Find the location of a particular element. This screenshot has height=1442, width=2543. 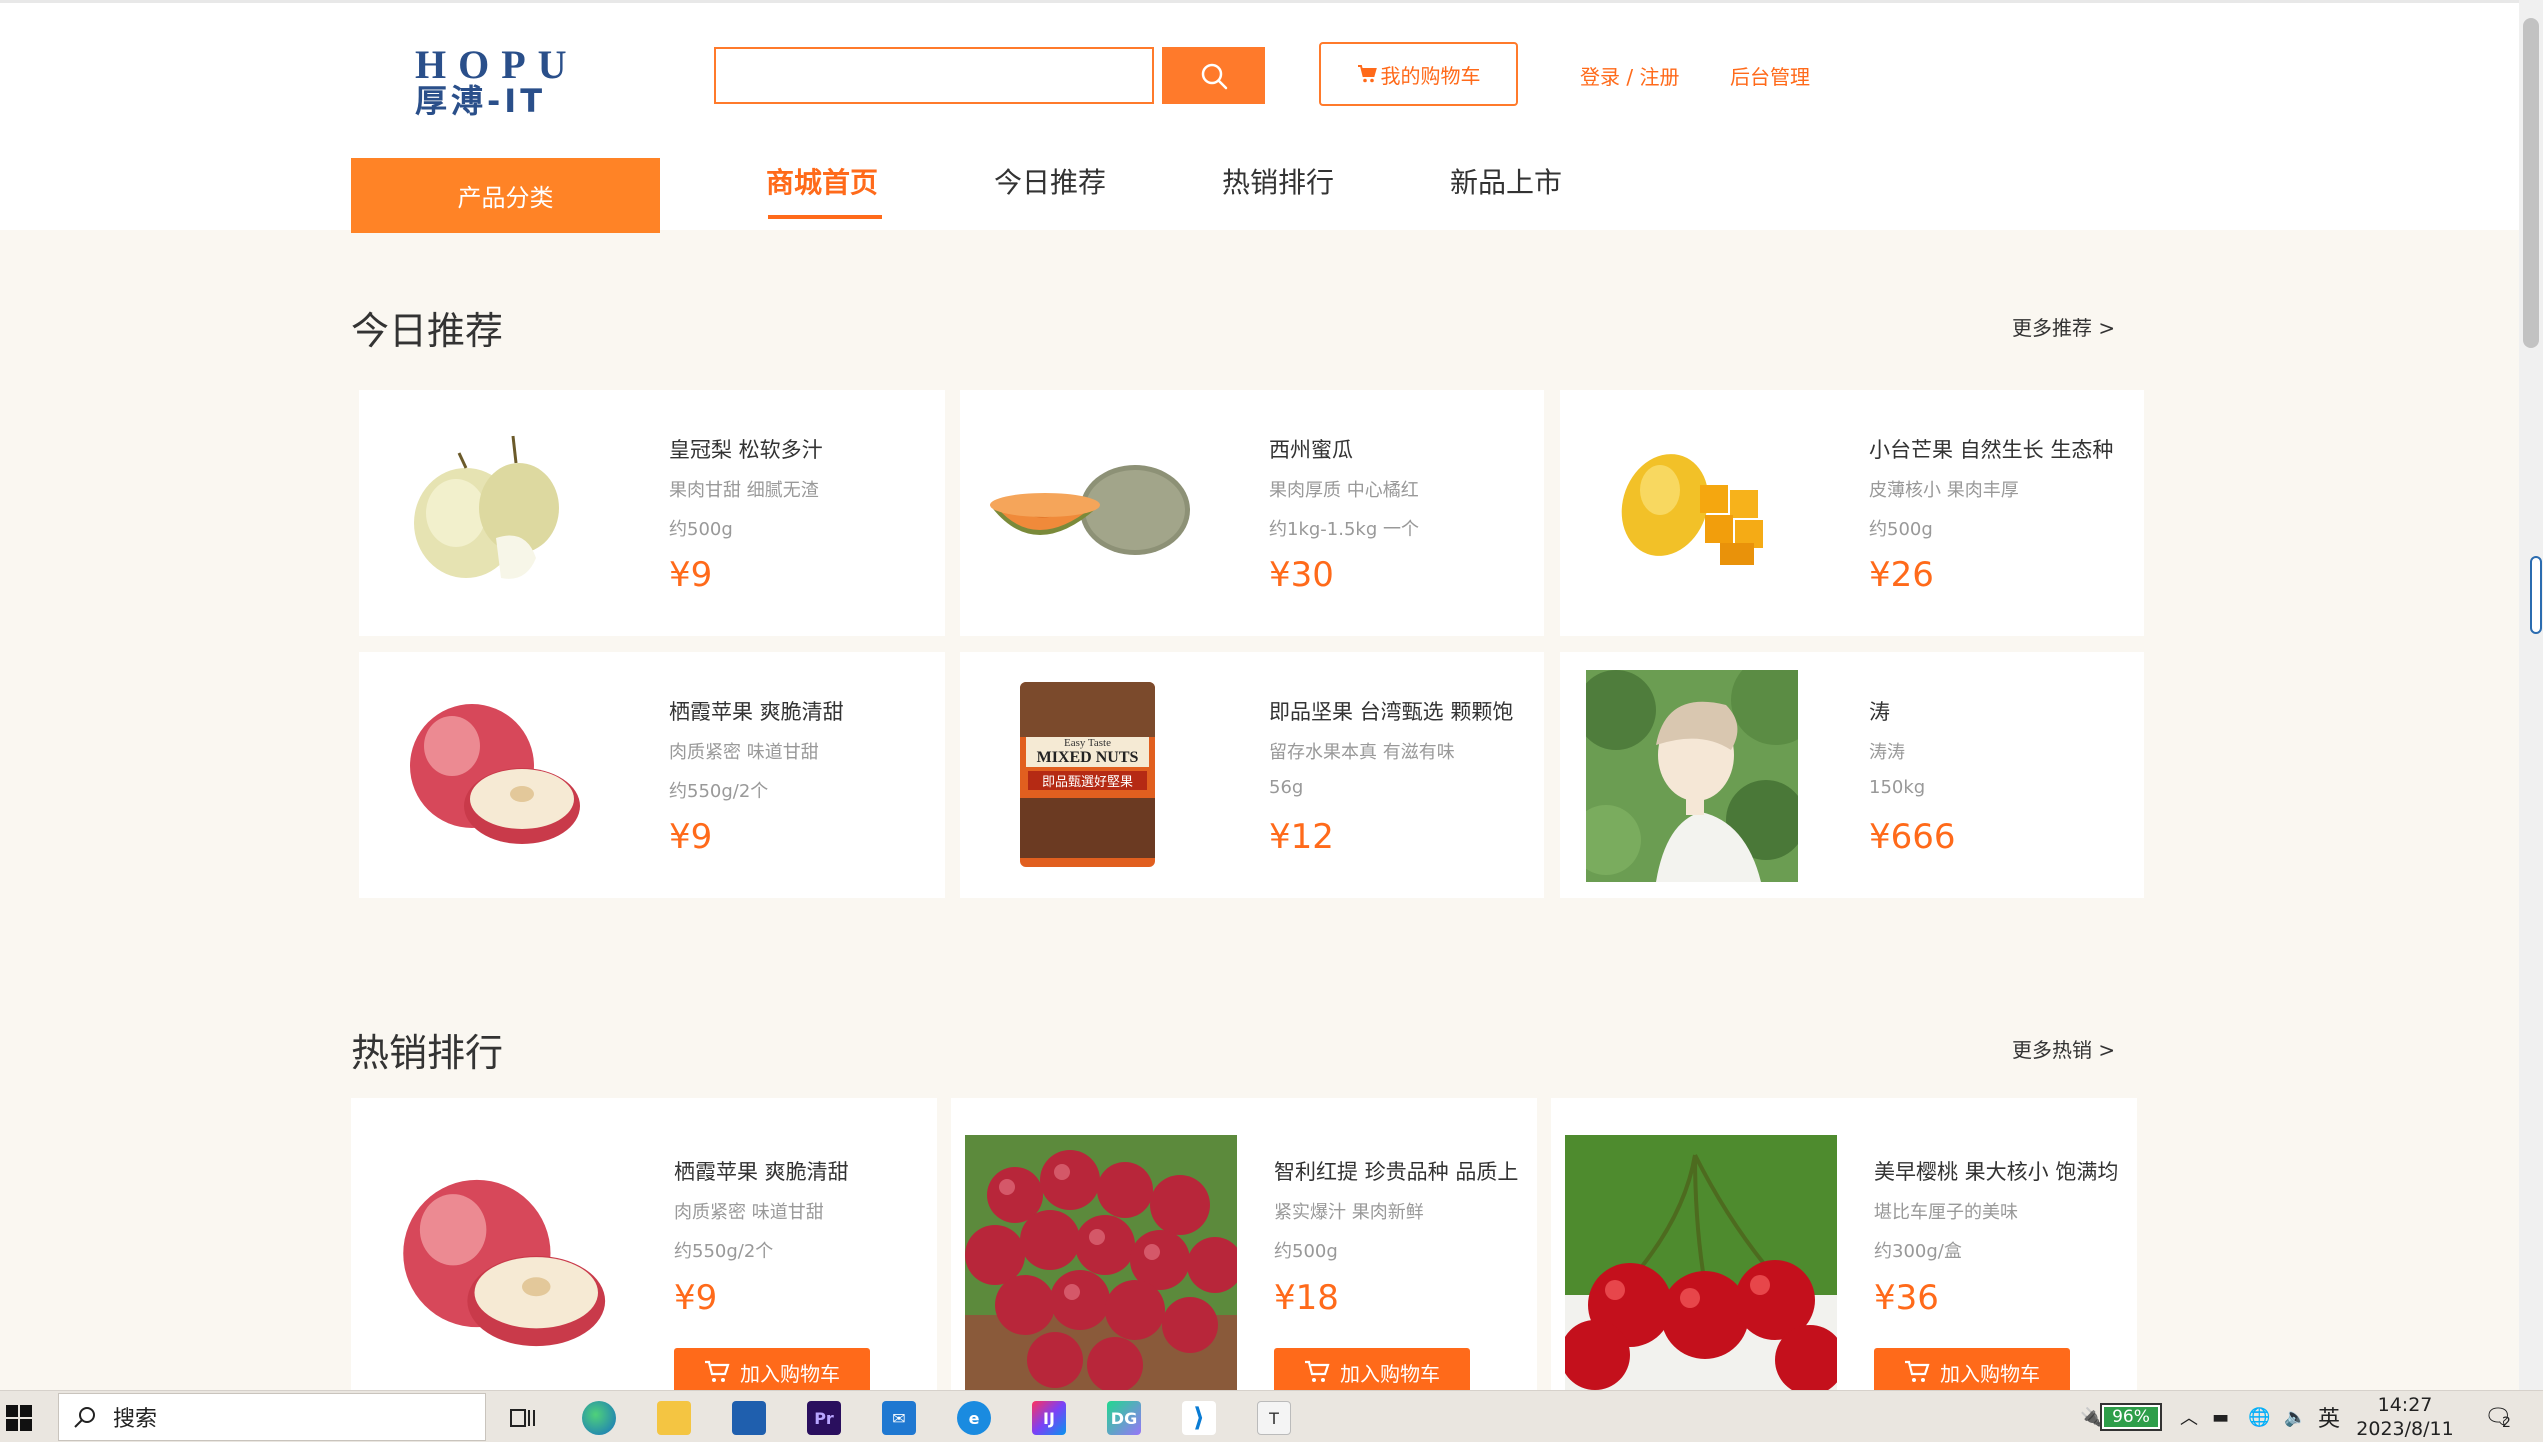

product-desc: 堪比车厘子的美味 is located at coordinates (1946, 1212).